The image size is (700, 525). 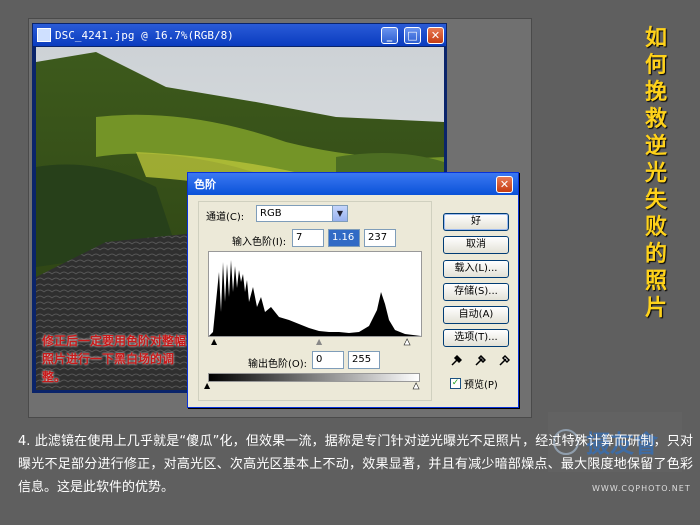 I want to click on output-black-field: 0, so click(x=328, y=360).